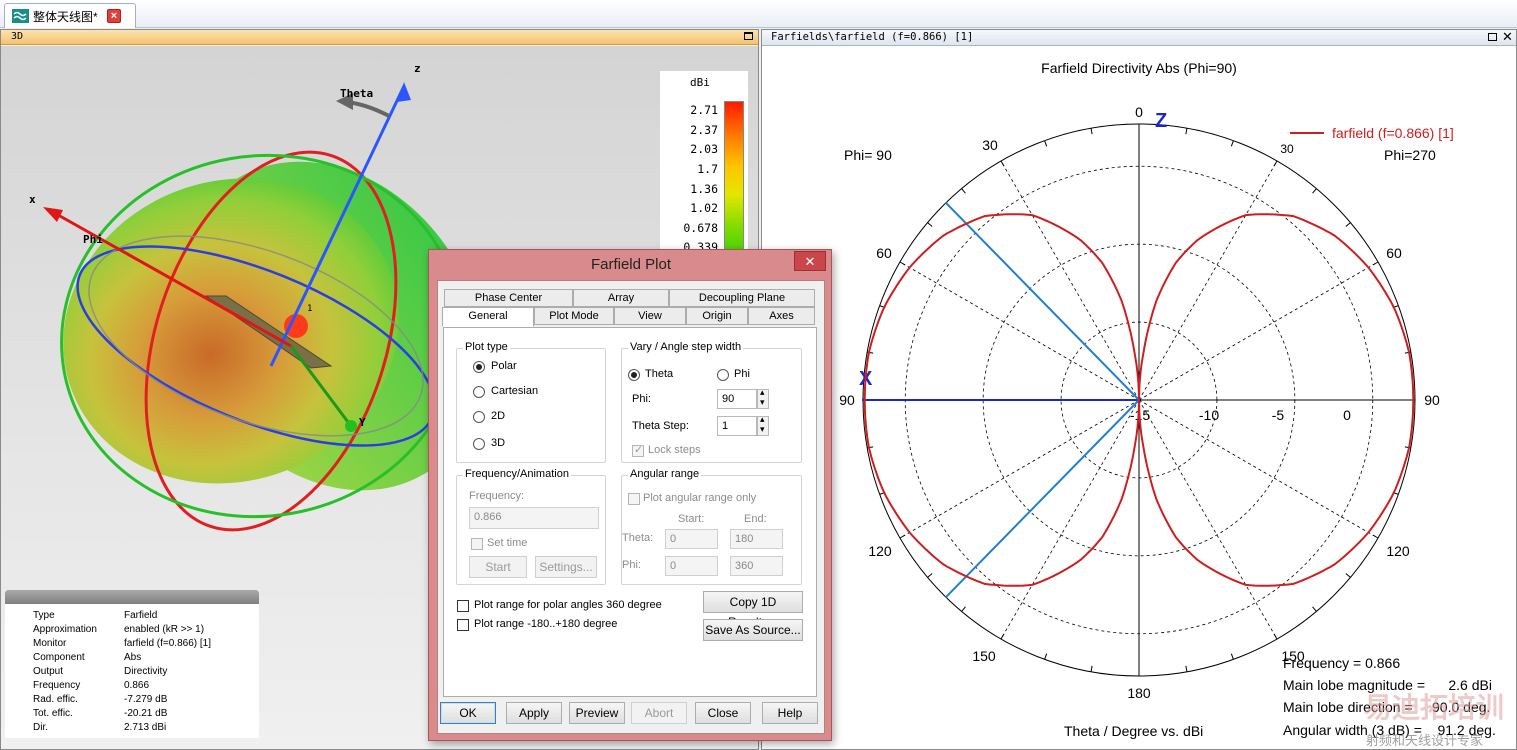  What do you see at coordinates (479, 392) in the screenshot?
I see `cartesian-radio` at bounding box center [479, 392].